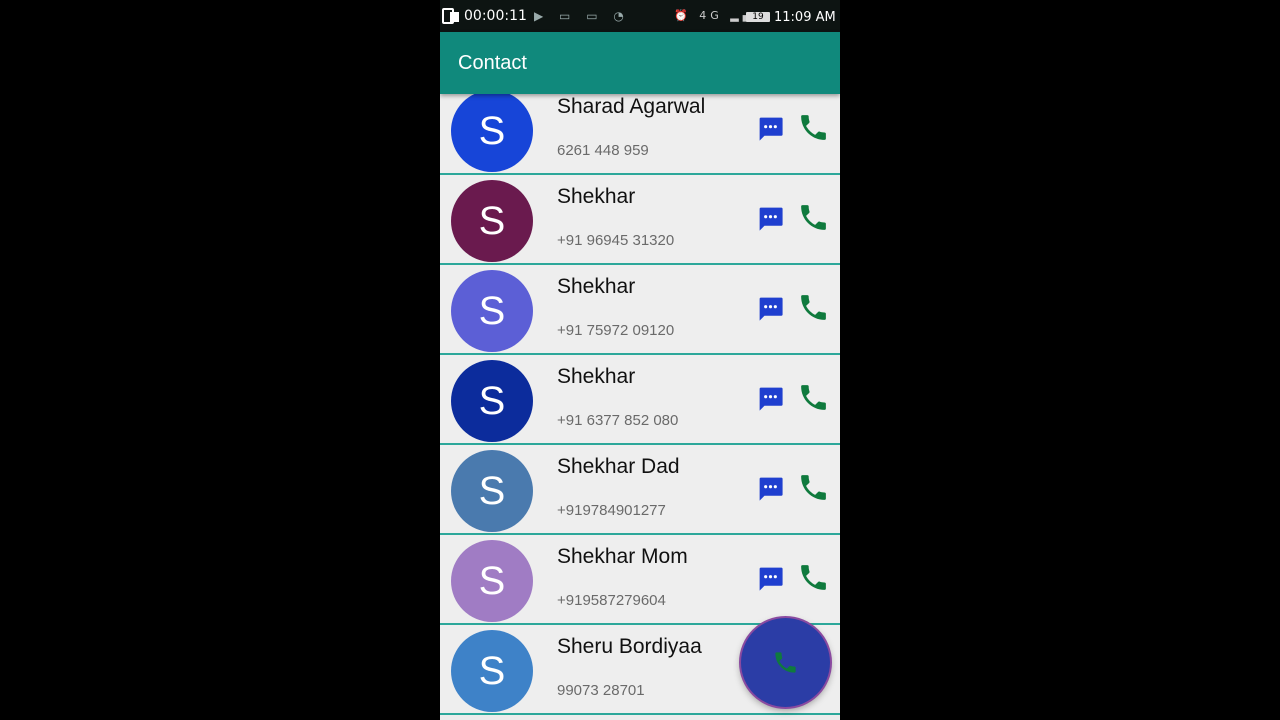 This screenshot has width=1280, height=720. I want to click on dial-fab-button, so click(785, 662).